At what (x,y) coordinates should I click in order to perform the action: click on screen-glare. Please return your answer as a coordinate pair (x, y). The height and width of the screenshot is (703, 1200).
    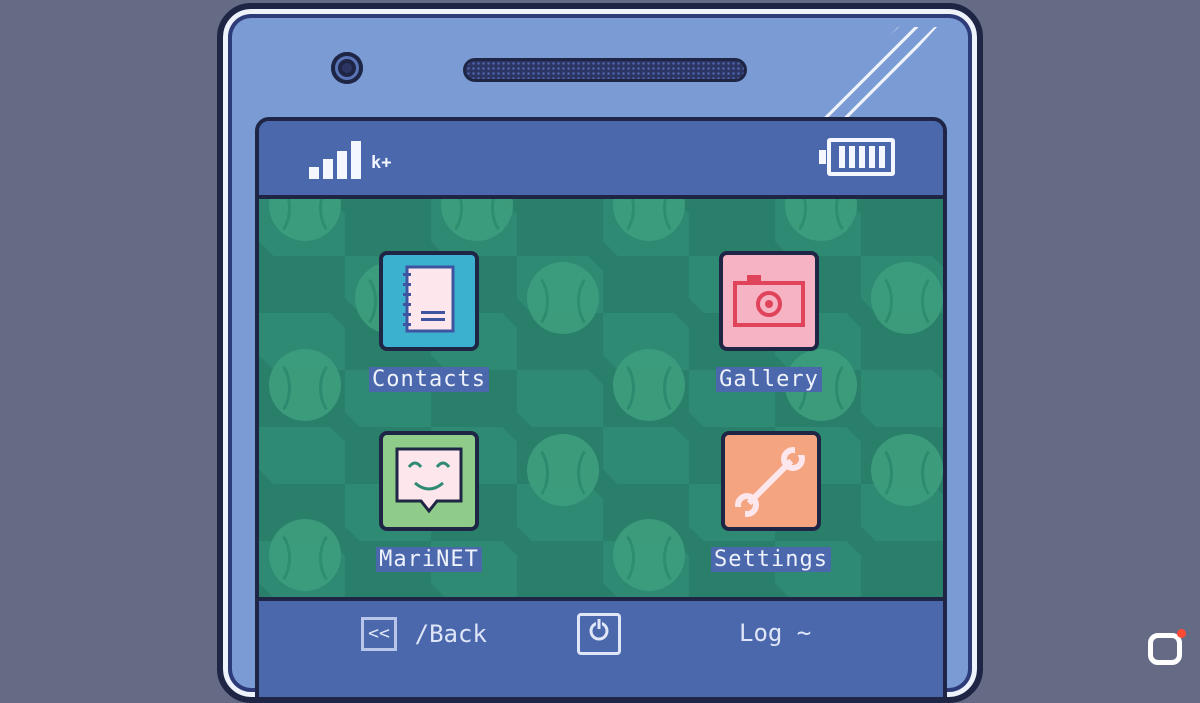
    Looking at the image, I should click on (872, 77).